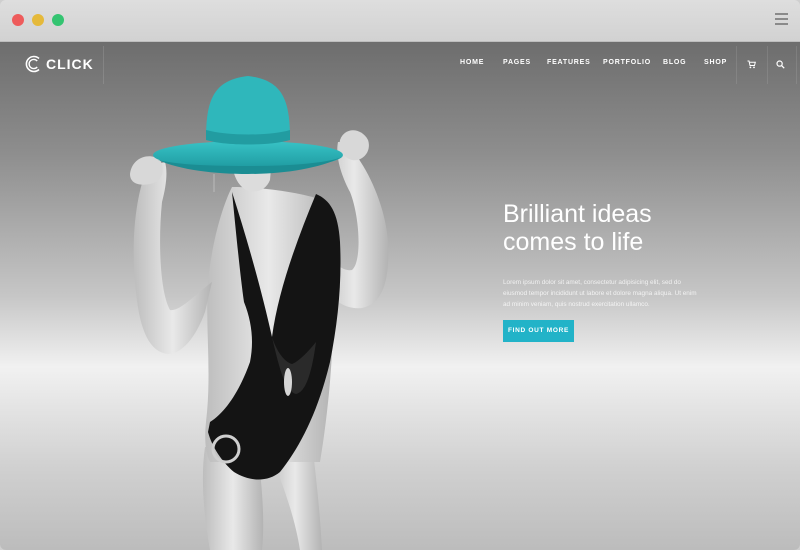 The width and height of the screenshot is (800, 550). What do you see at coordinates (32, 64) in the screenshot?
I see `click-logo-icon` at bounding box center [32, 64].